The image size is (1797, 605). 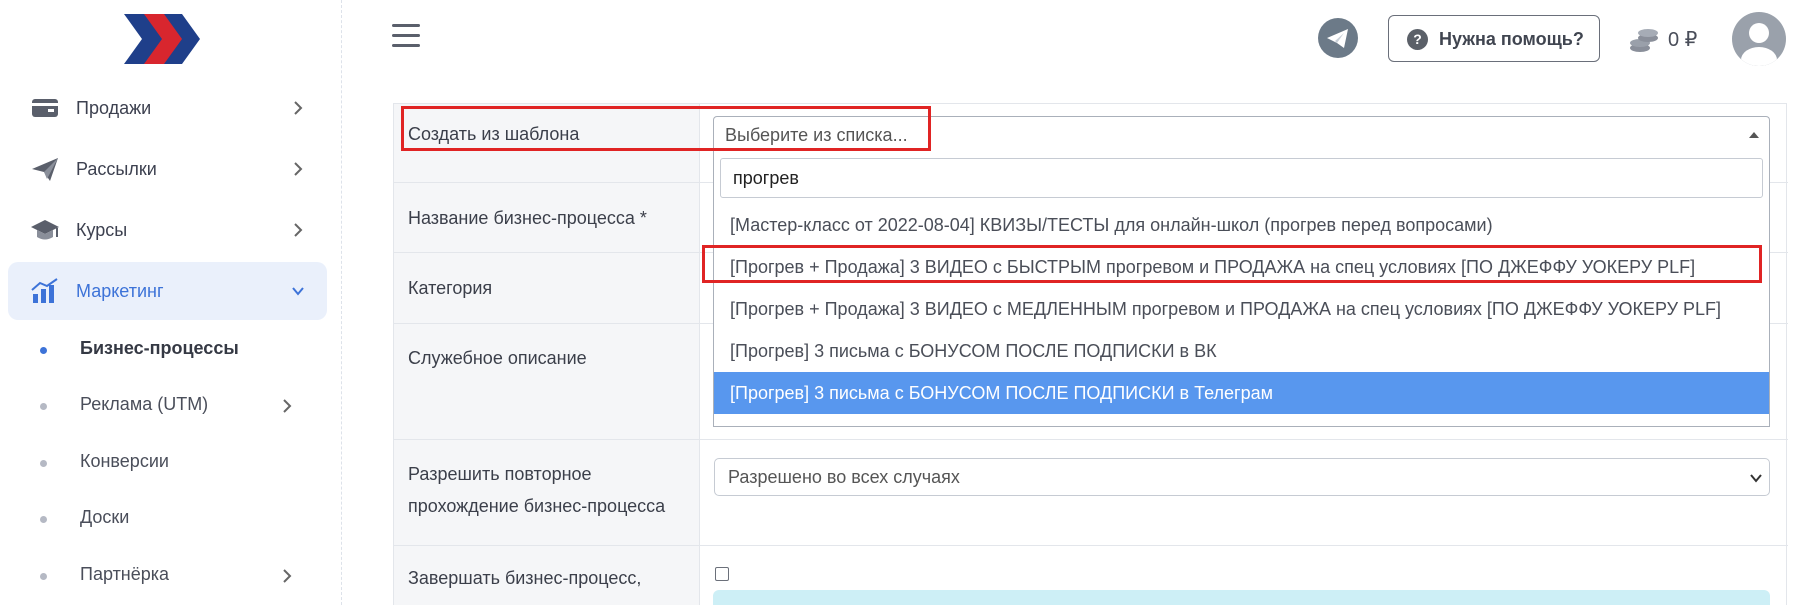 I want to click on help-button: ? Нужна помощь?, so click(x=1494, y=38).